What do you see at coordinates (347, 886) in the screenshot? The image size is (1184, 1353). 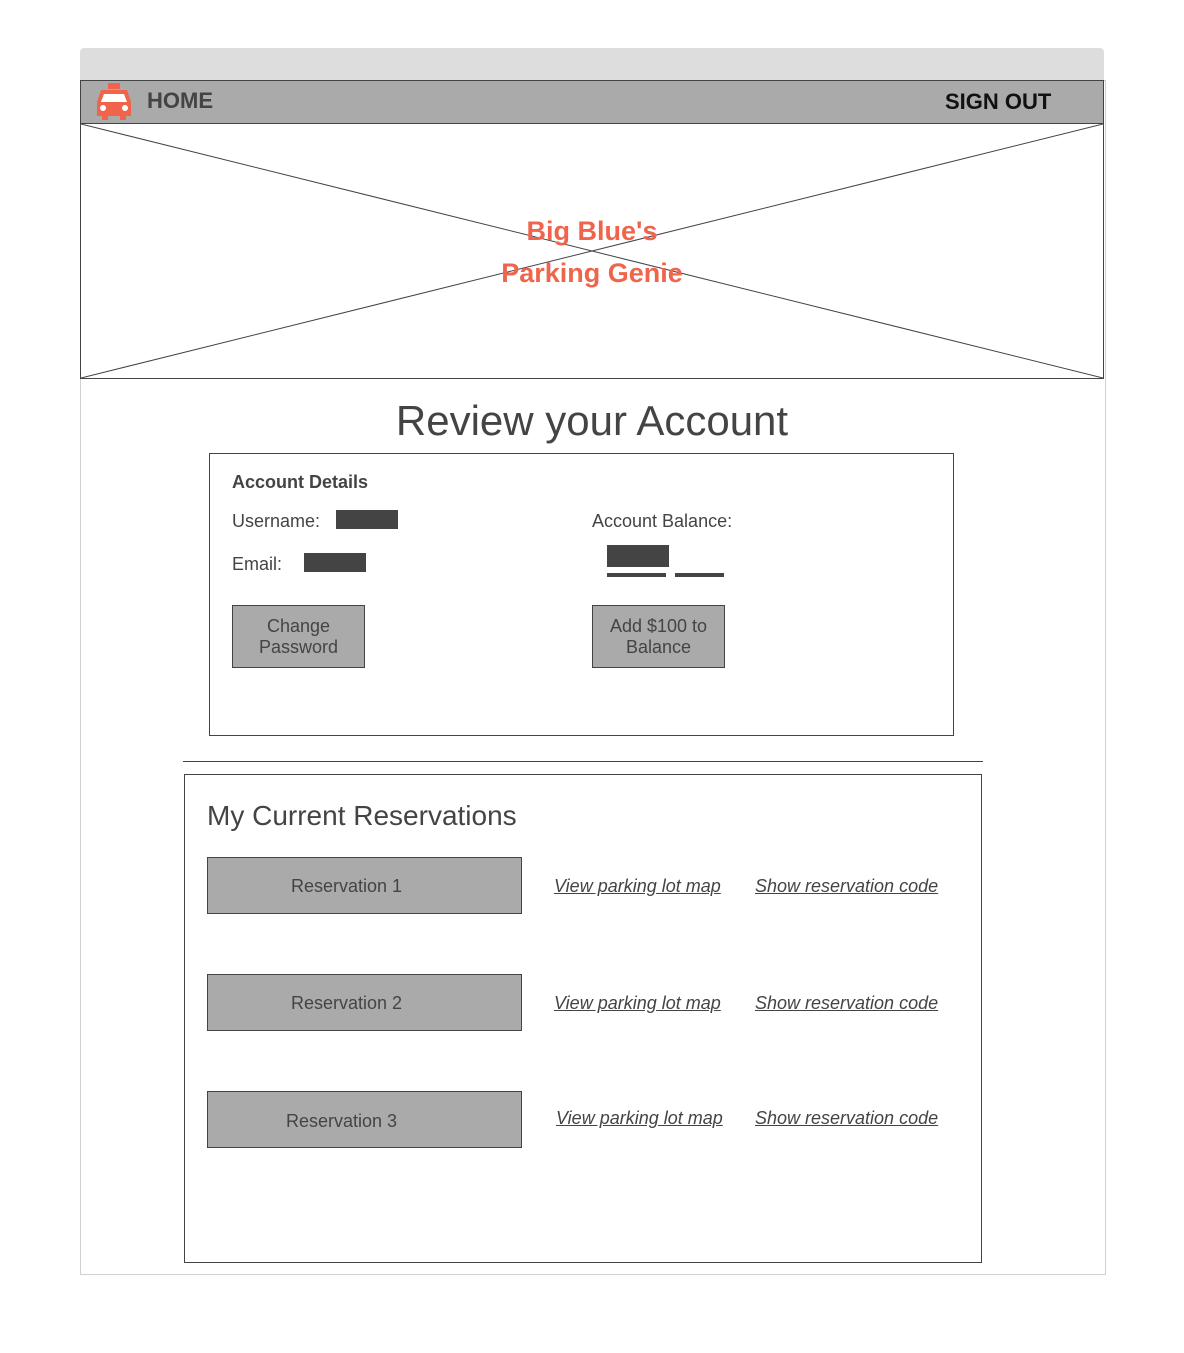 I see `reservation-1-label: Reservation 1` at bounding box center [347, 886].